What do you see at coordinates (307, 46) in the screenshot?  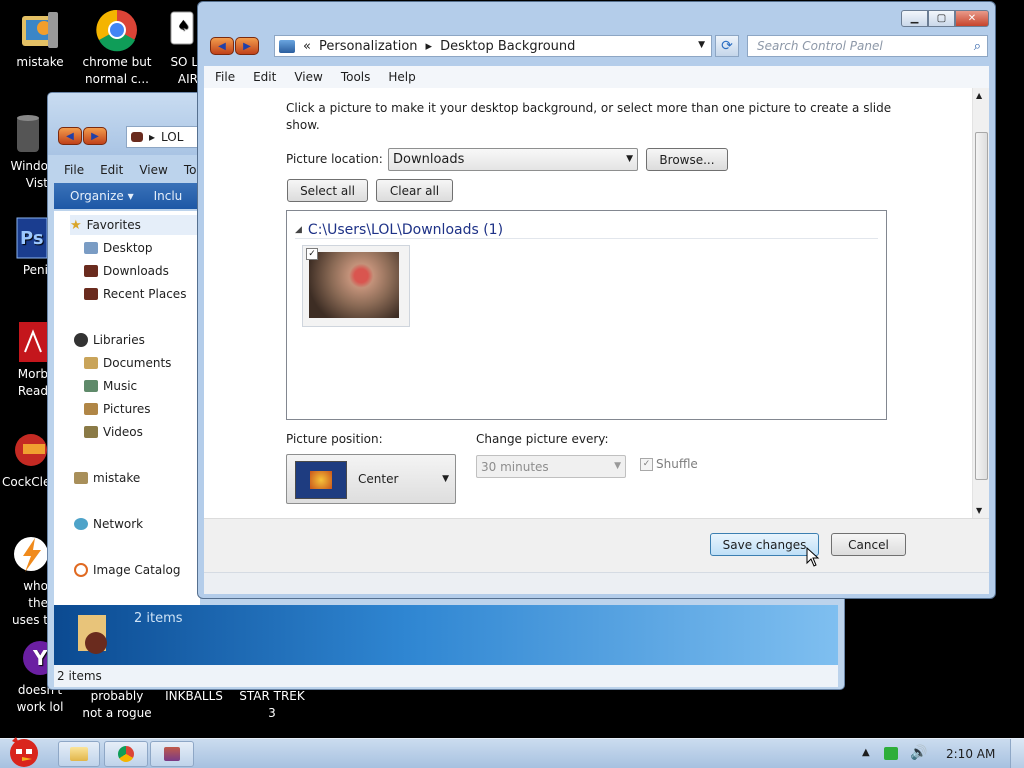 I see `breadcrumb-overflow: «` at bounding box center [307, 46].